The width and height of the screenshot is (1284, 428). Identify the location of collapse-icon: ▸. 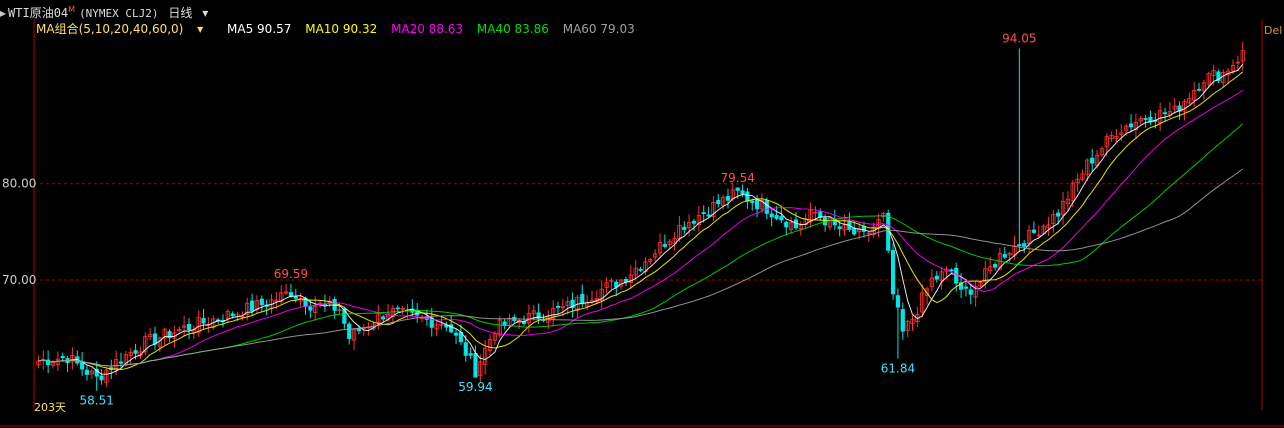
(3, 13).